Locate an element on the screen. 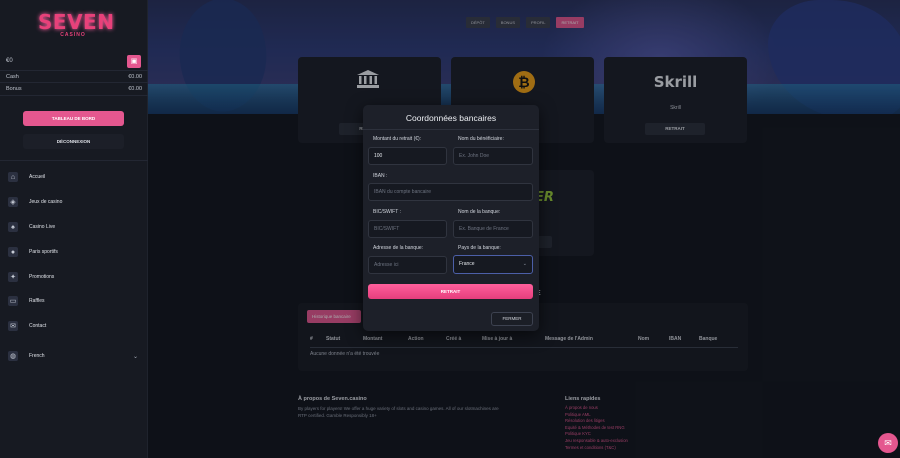  language-selector: ◍ French ⌄ is located at coordinates (73, 356).